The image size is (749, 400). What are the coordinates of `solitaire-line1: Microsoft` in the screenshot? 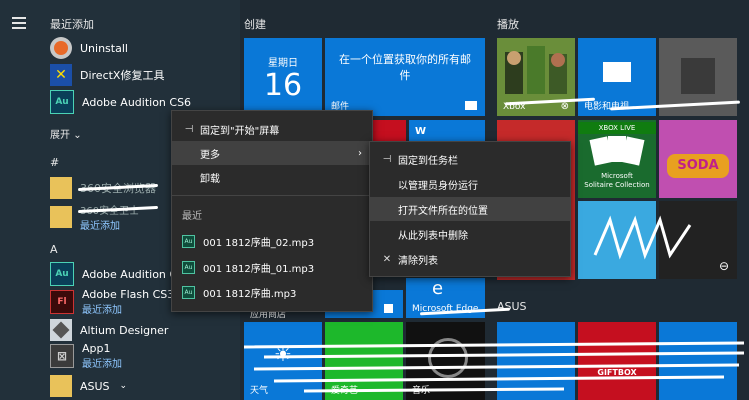 It's located at (617, 176).